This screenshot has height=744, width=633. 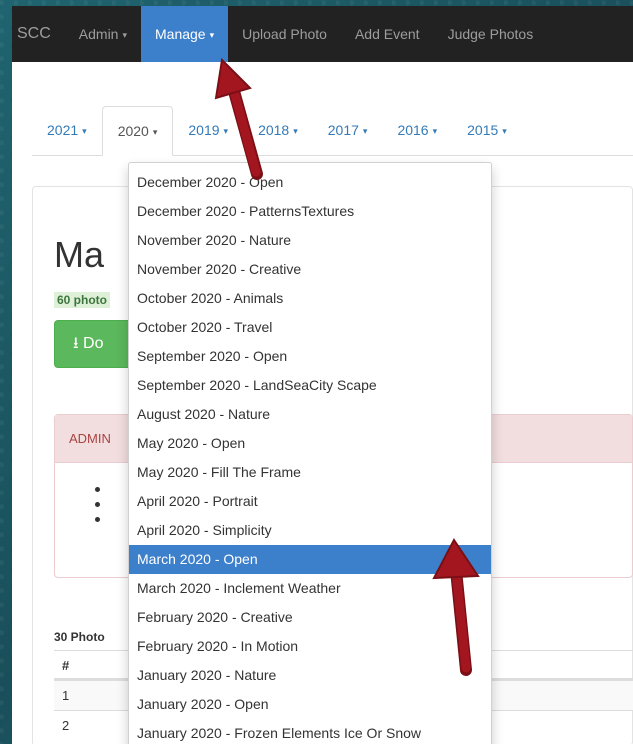 What do you see at coordinates (310, 443) in the screenshot?
I see `dropdown-item: May 2020 - Open` at bounding box center [310, 443].